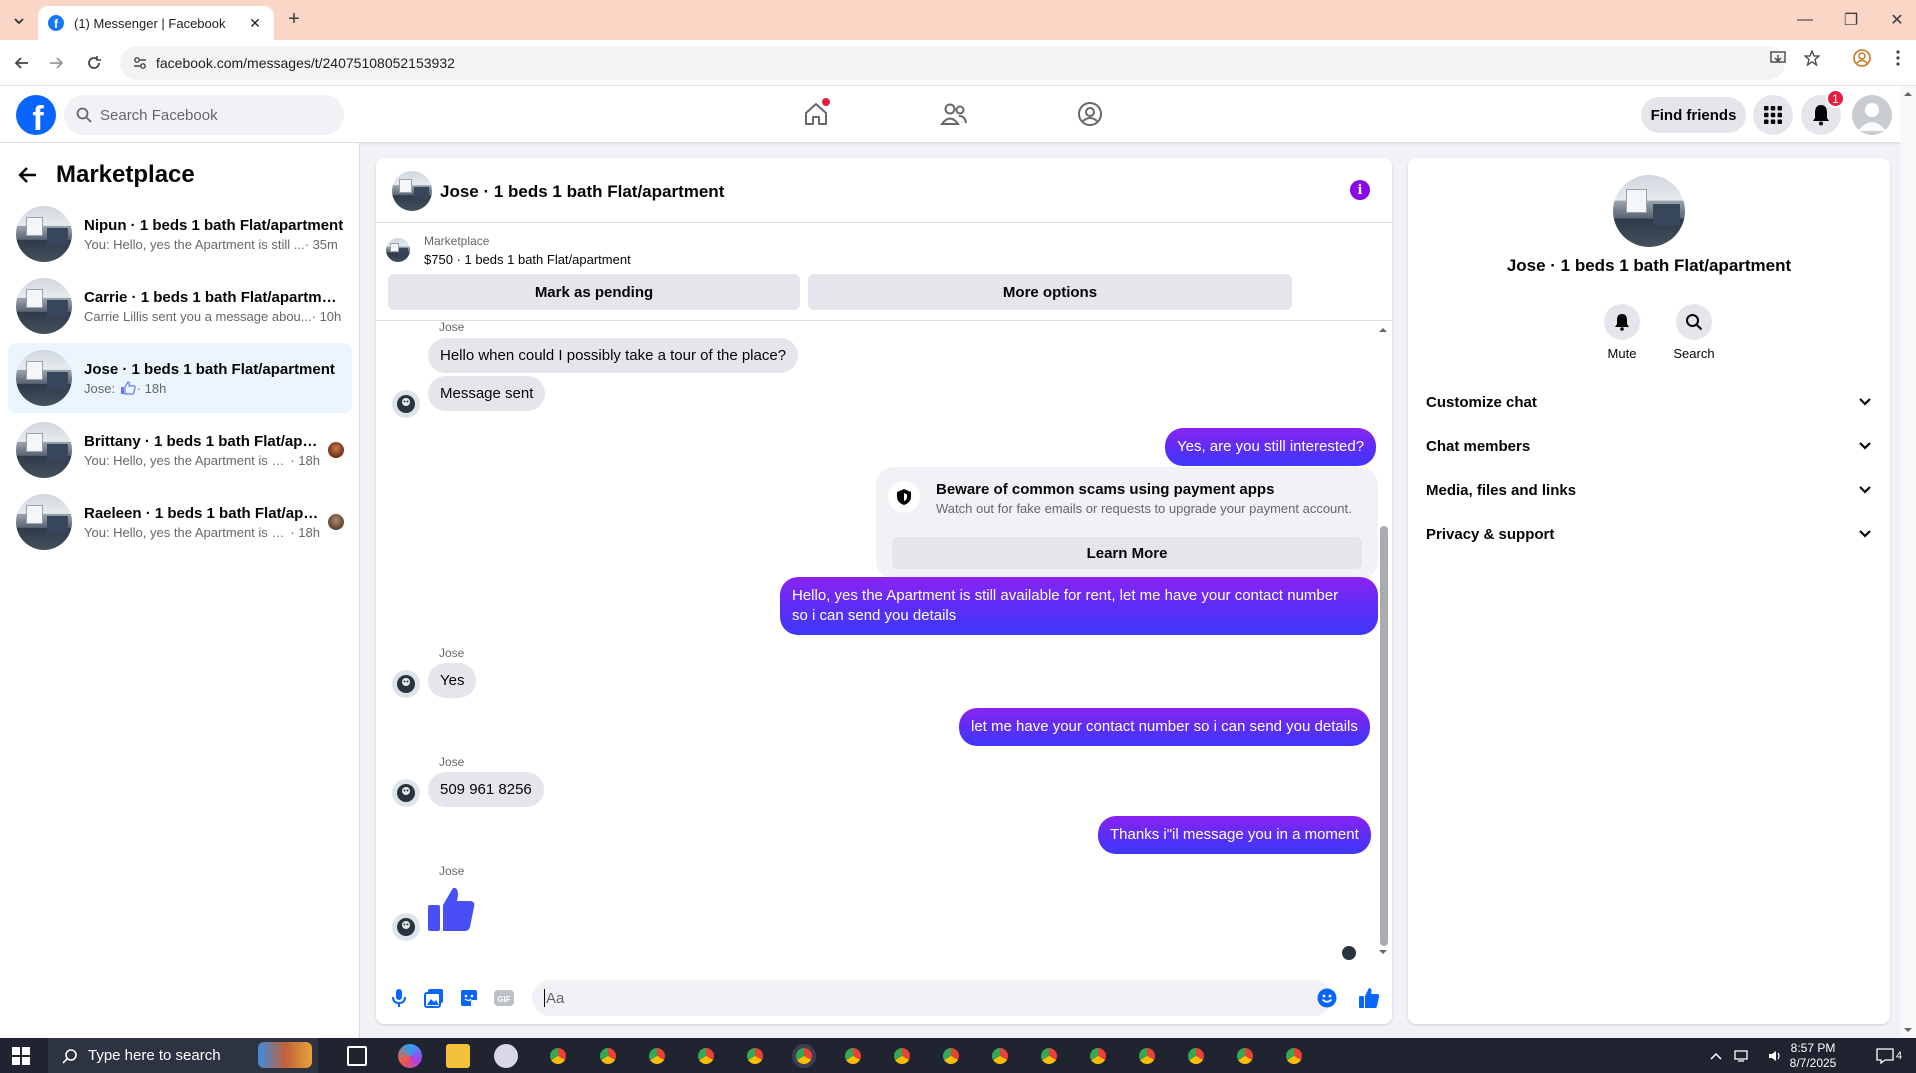 This screenshot has width=1916, height=1073. I want to click on windows-start-icon, so click(21, 1056).